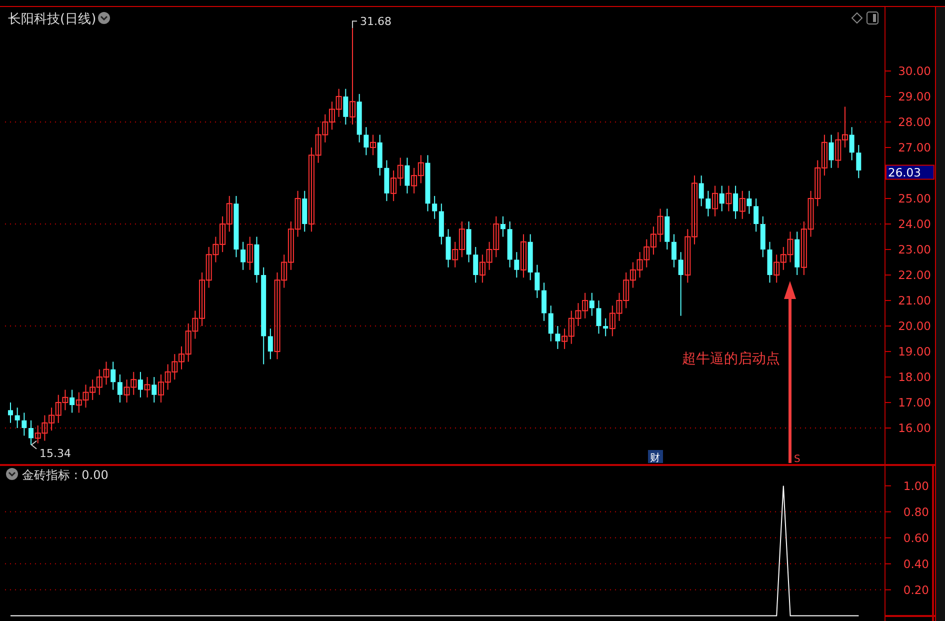  Describe the element at coordinates (34, 445) in the screenshot. I see `low-marker-line` at that location.